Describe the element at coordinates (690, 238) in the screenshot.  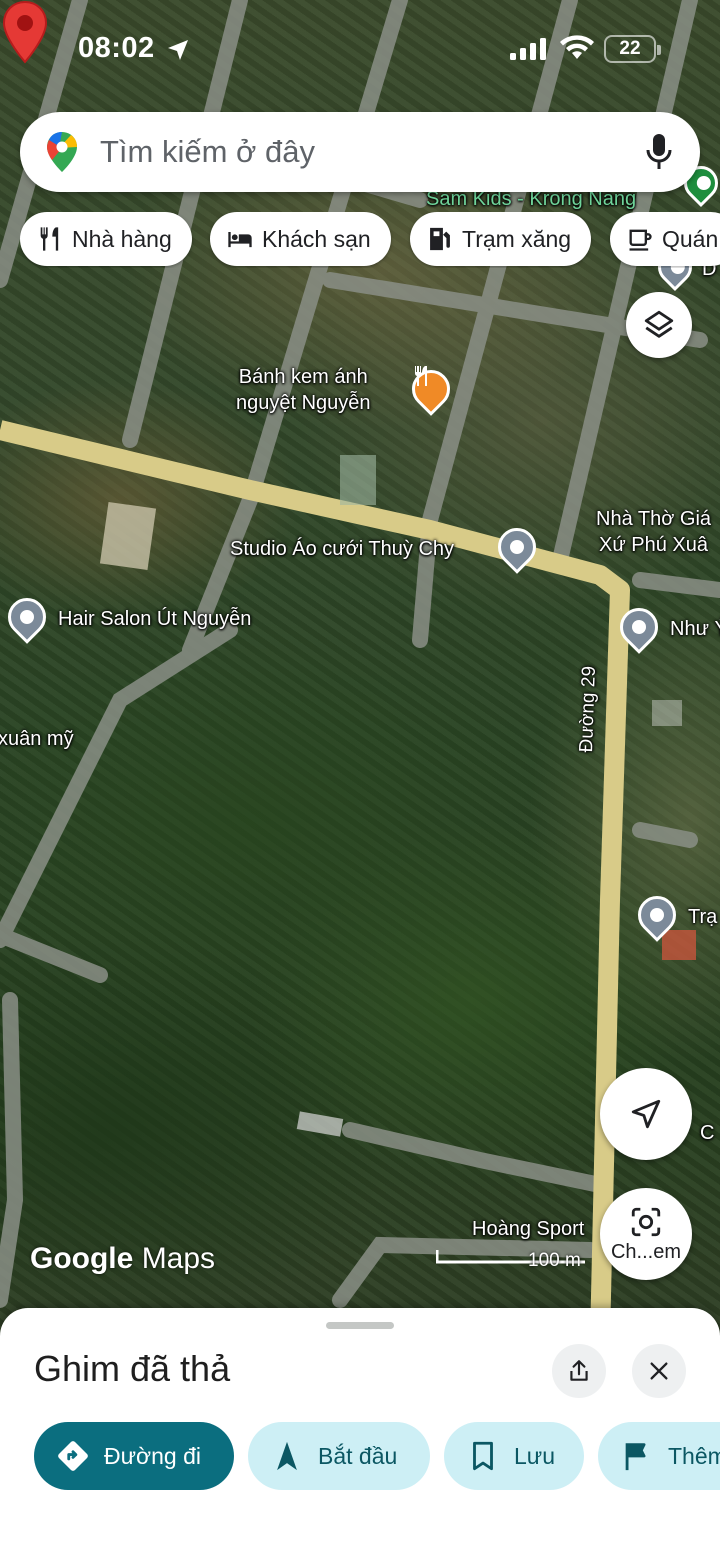
I see `chip-label: Quán` at that location.